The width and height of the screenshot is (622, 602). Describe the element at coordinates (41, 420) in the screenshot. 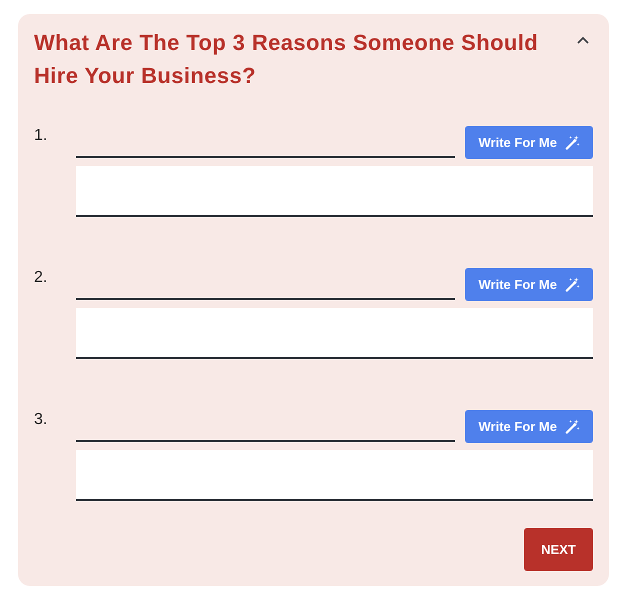

I see `reason-number: 3.` at that location.